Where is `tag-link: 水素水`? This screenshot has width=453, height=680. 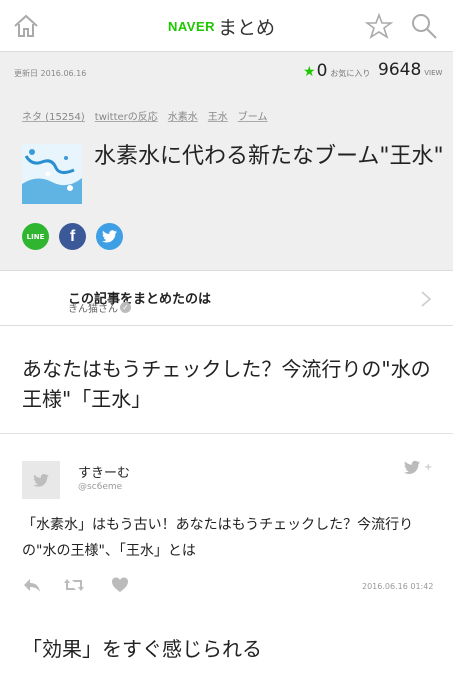
tag-link: 水素水 is located at coordinates (183, 115).